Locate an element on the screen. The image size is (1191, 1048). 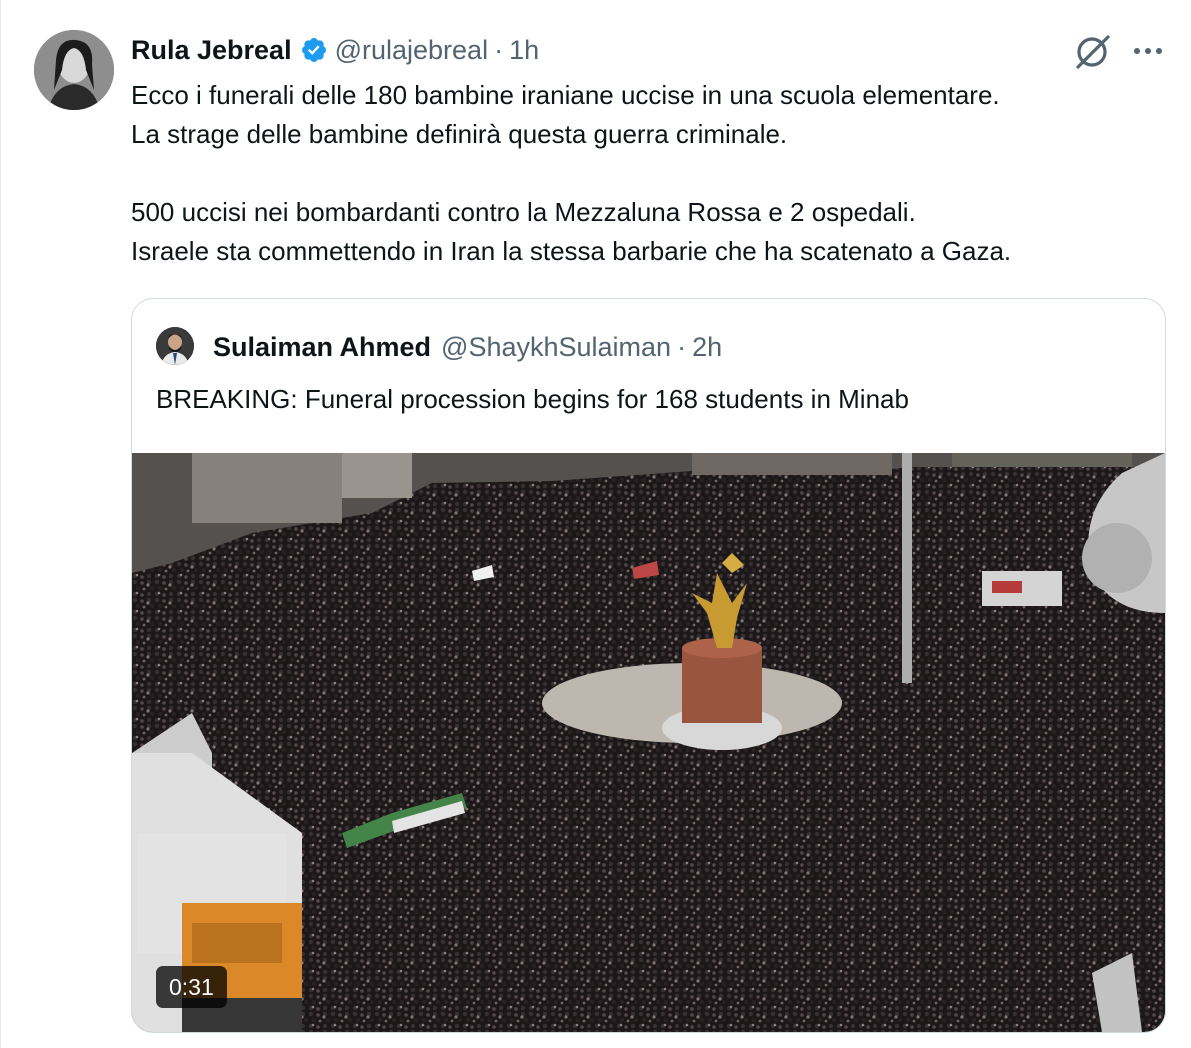
grok-icon is located at coordinates (1093, 51).